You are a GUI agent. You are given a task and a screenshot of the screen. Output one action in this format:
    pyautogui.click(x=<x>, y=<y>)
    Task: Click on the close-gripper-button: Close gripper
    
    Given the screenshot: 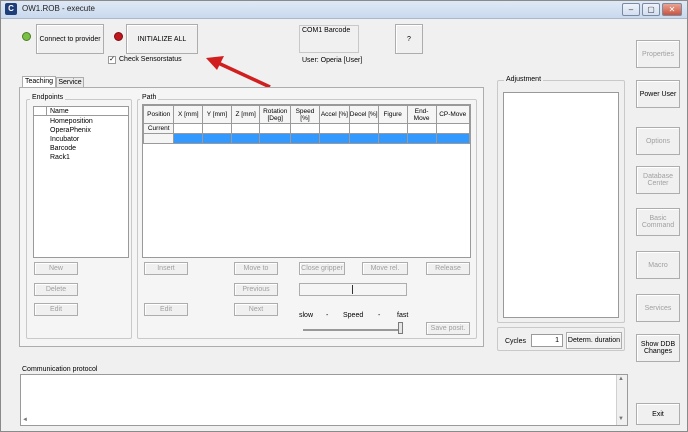 What is the action you would take?
    pyautogui.click(x=322, y=268)
    